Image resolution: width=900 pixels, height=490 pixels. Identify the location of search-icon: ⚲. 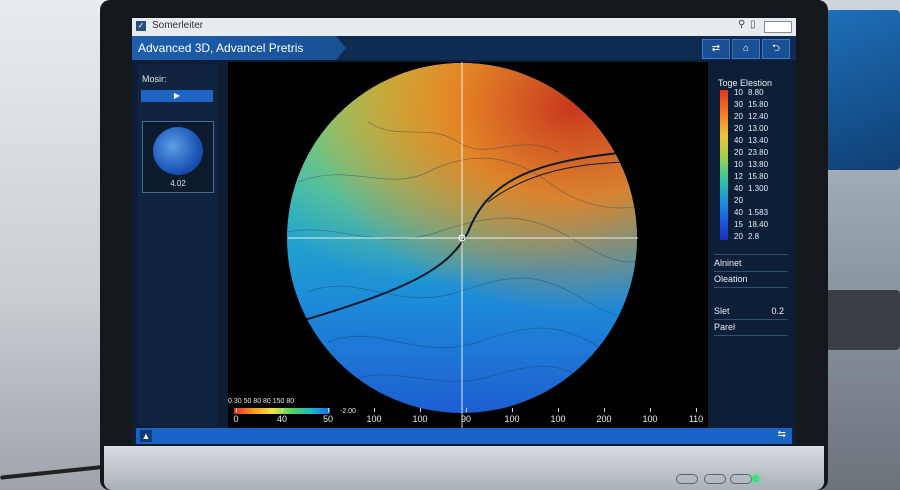
(741, 24).